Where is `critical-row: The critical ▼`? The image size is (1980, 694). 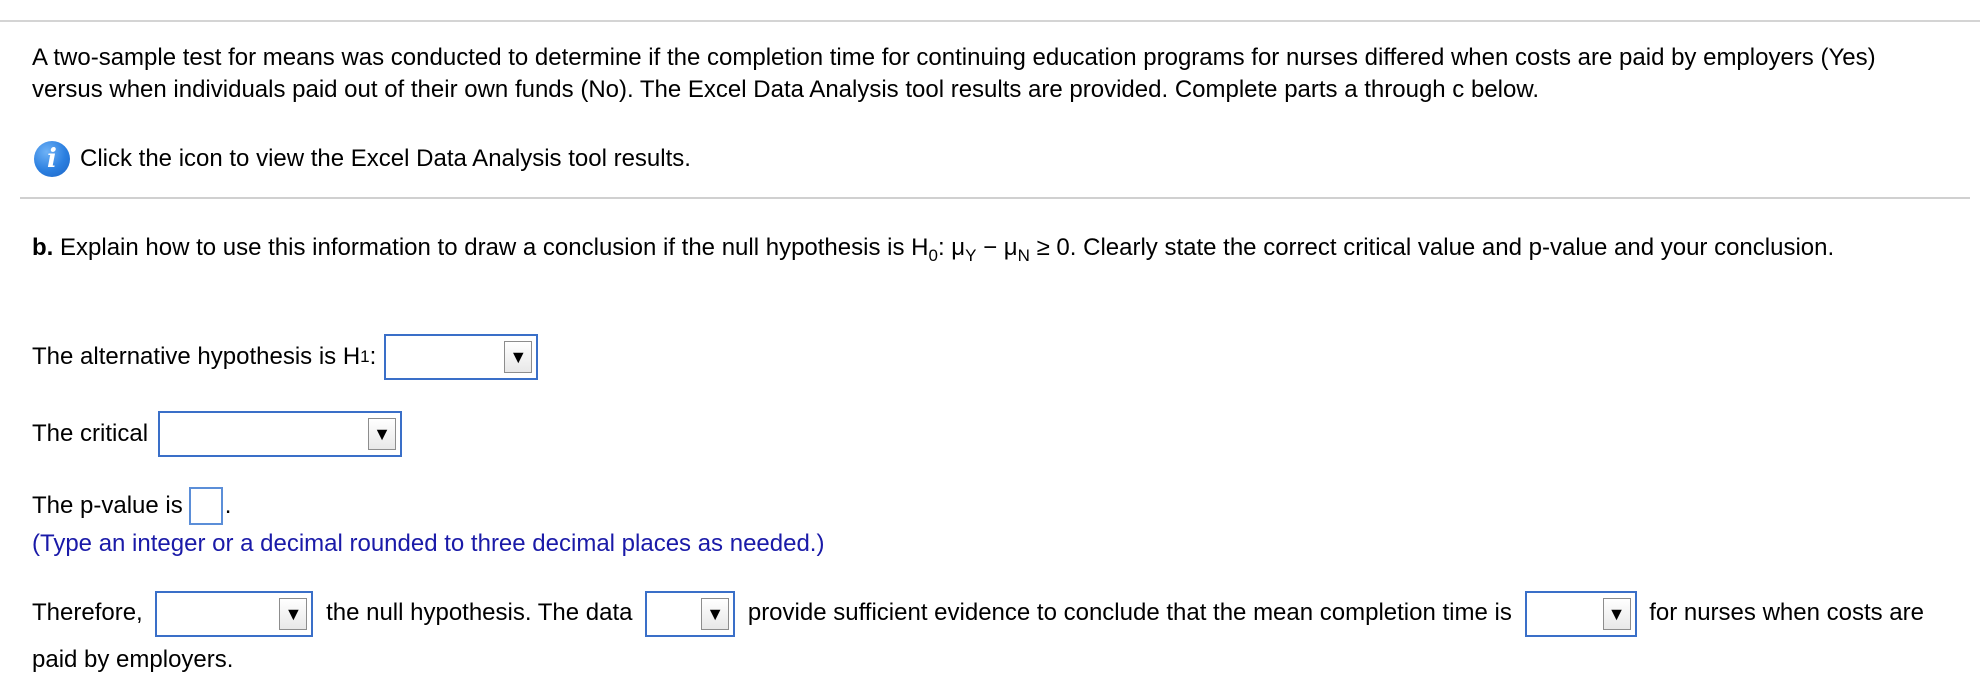
critical-row: The critical ▼ is located at coordinates (217, 434).